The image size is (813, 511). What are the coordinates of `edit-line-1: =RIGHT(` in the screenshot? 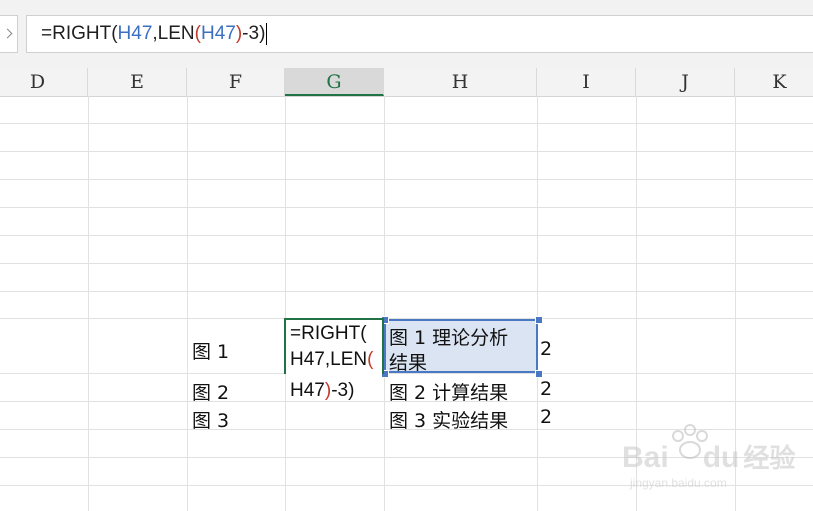 It's located at (328, 334).